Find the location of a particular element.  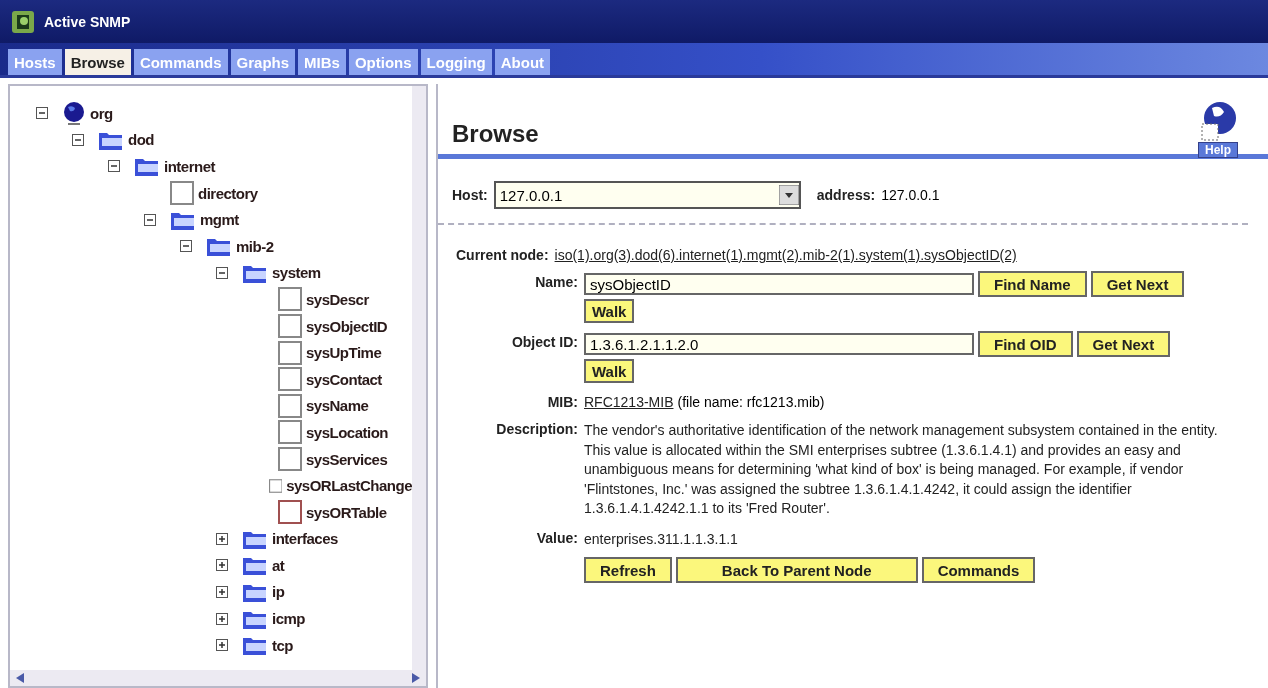

tree-item: sysLocation is located at coordinates (347, 432).